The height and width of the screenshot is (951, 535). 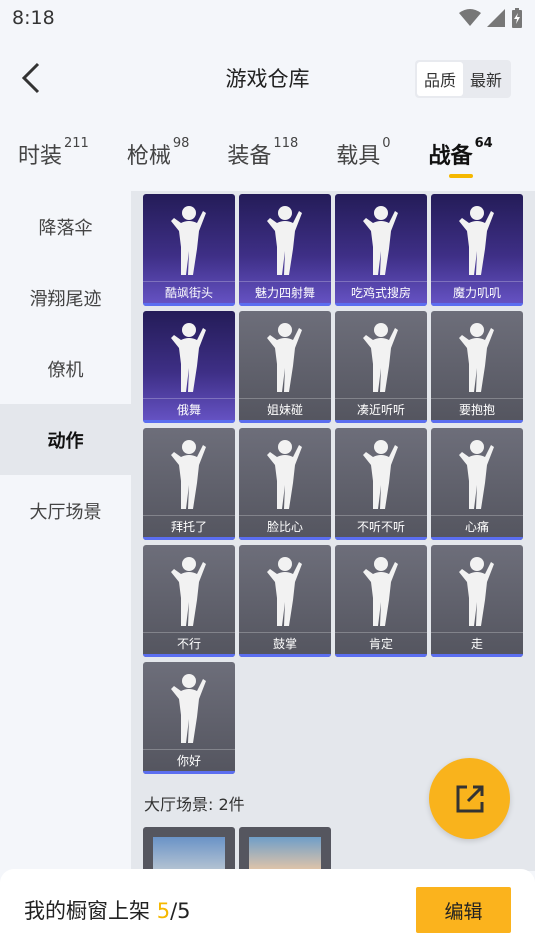 I want to click on tab-equipment: 装备118, so click(x=262, y=145).